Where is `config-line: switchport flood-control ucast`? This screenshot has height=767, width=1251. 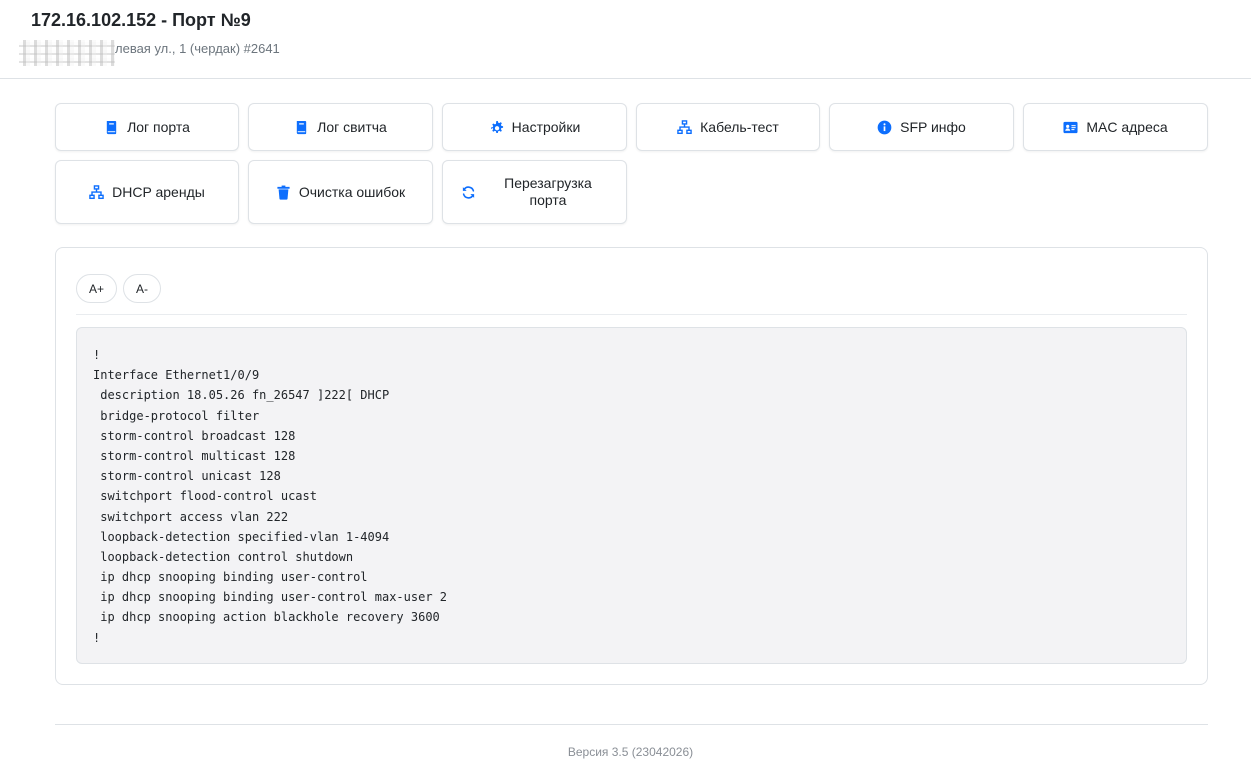 config-line: switchport flood-control ucast is located at coordinates (205, 496).